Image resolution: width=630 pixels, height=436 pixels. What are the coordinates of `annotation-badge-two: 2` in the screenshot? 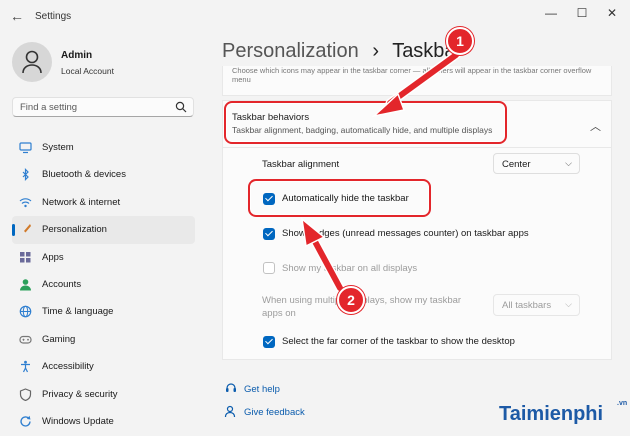 It's located at (351, 300).